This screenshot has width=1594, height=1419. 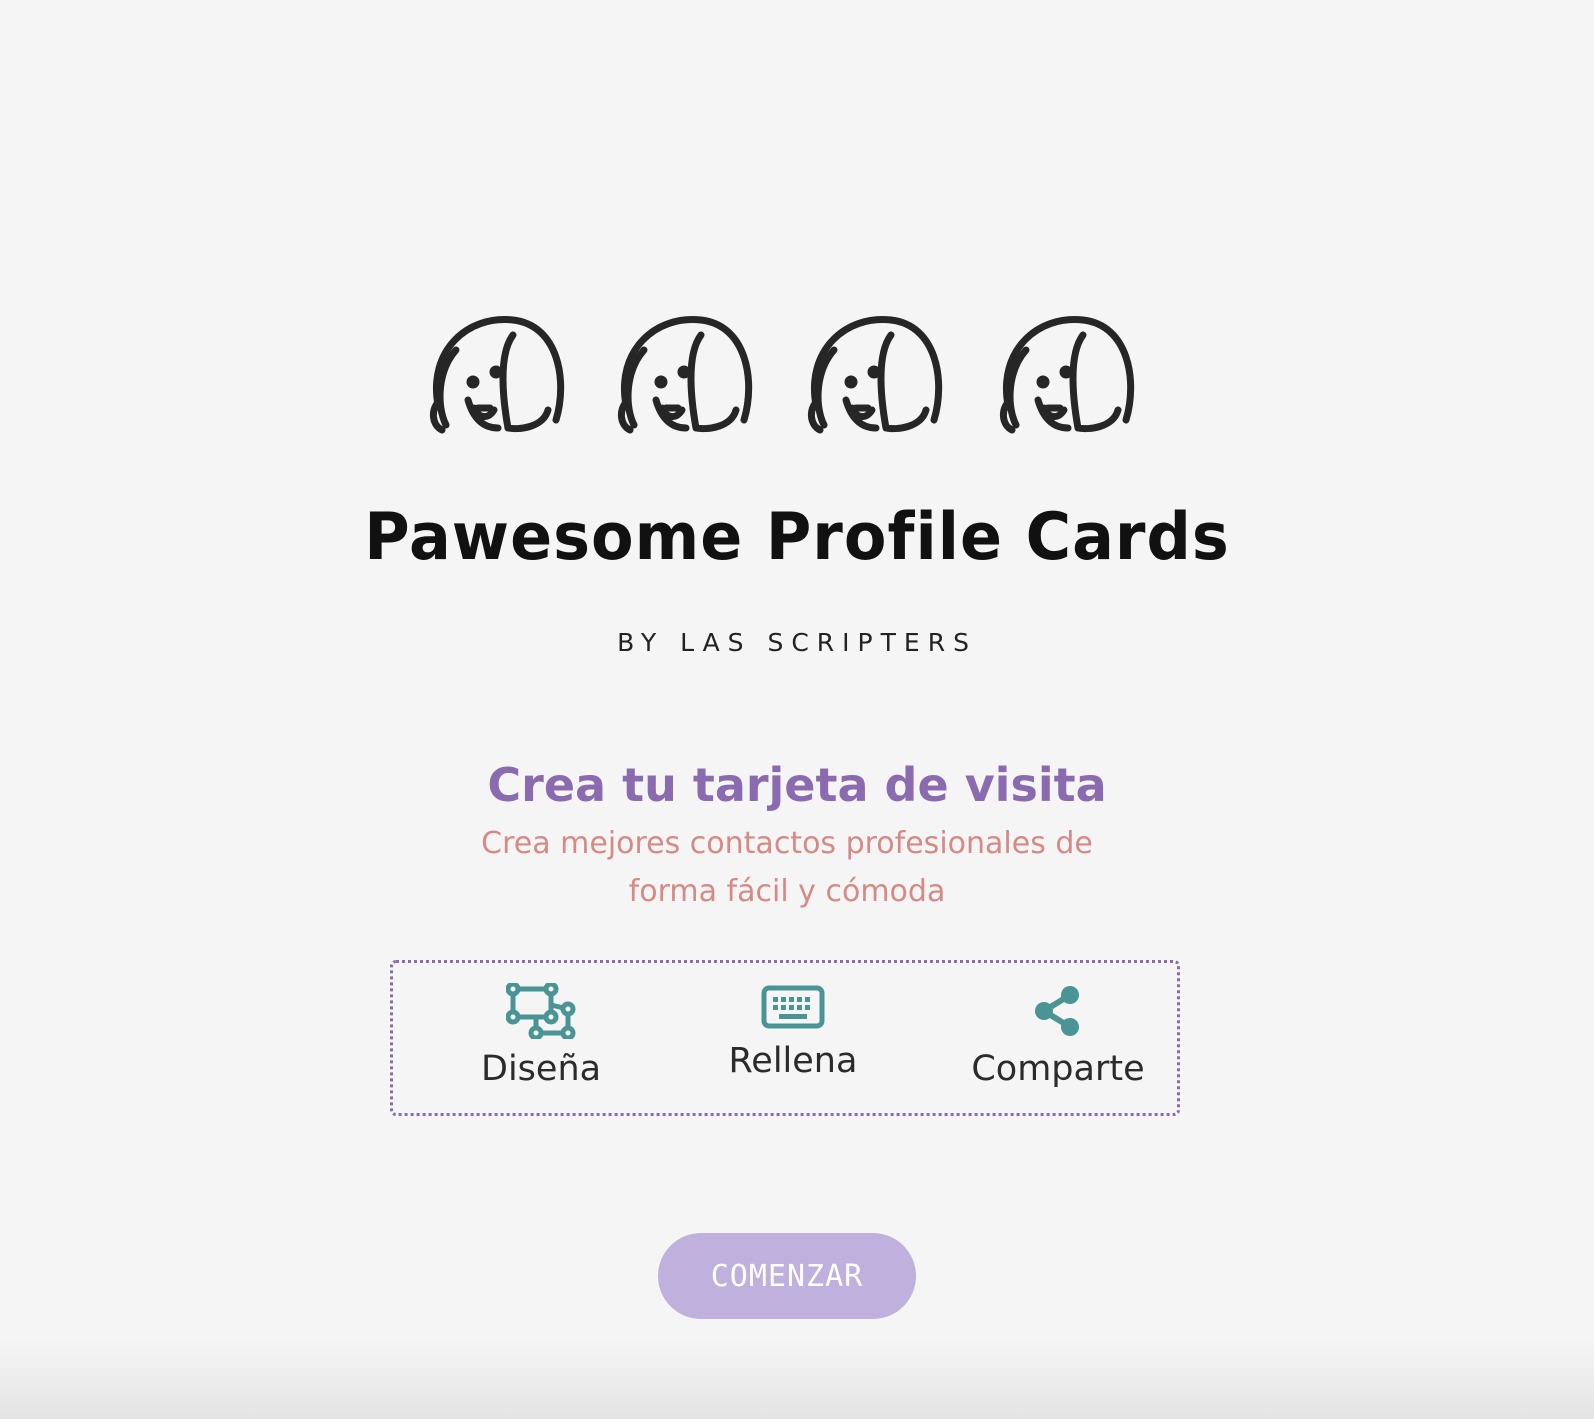 What do you see at coordinates (1058, 1069) in the screenshot?
I see `step-share-label: Comparte` at bounding box center [1058, 1069].